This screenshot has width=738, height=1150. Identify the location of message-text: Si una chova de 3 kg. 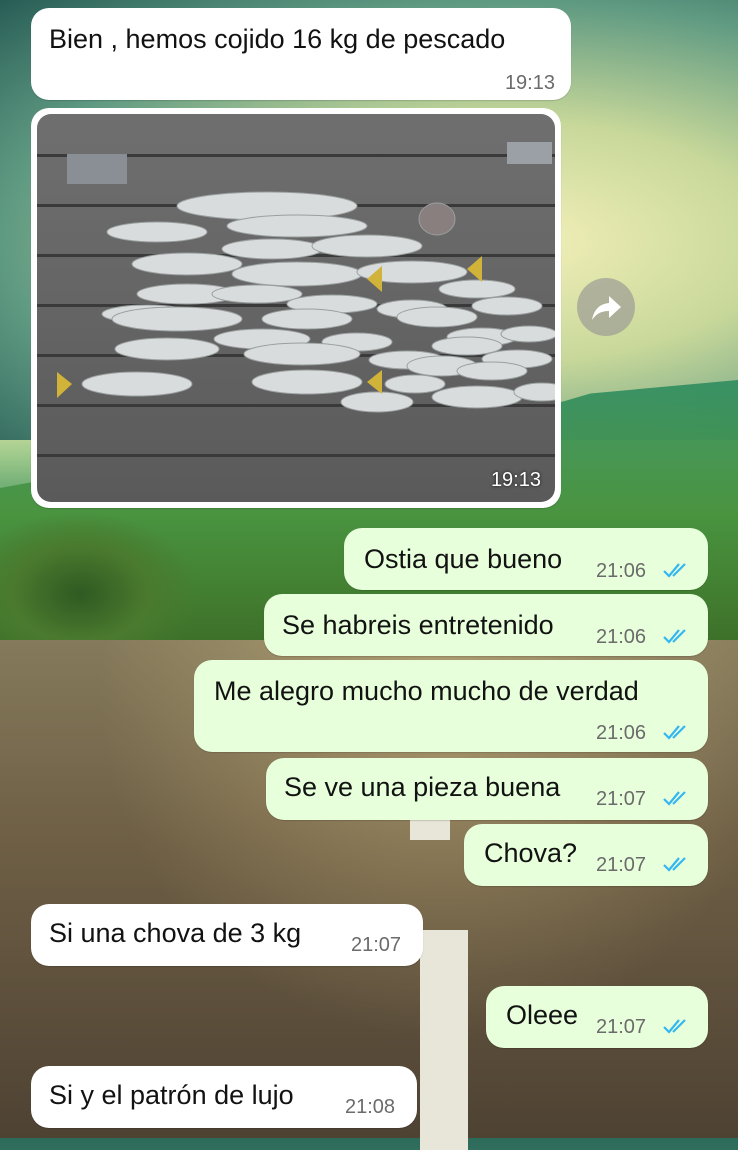
(175, 933).